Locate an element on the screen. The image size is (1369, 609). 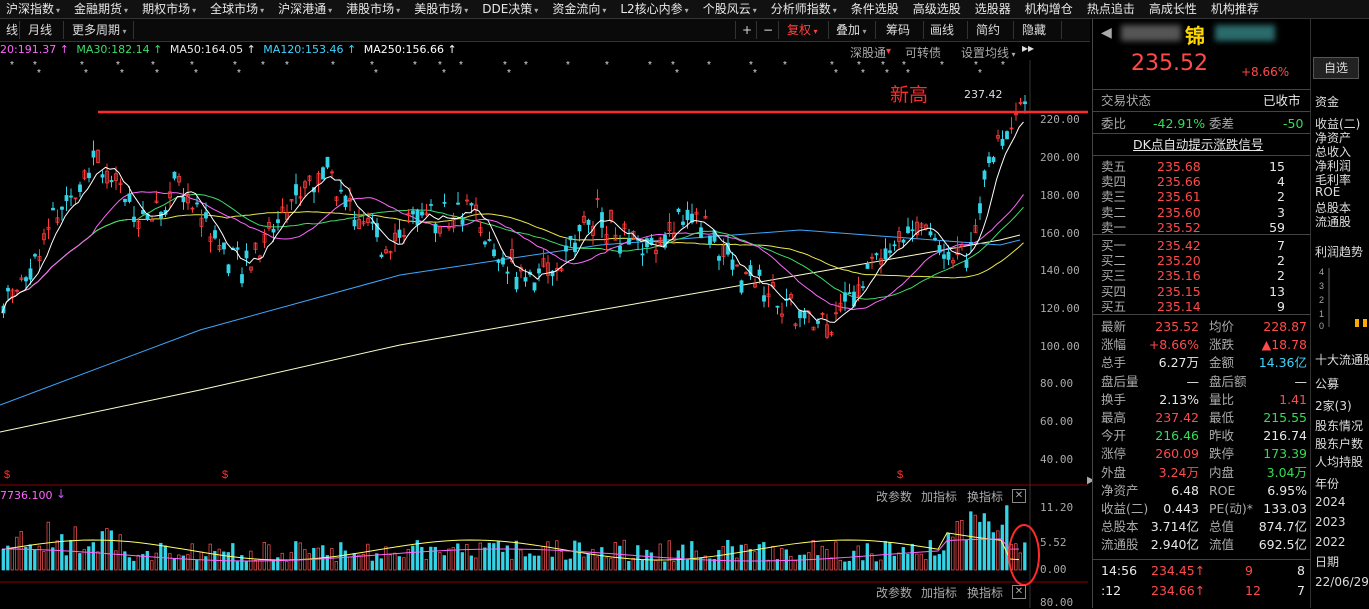
menu-item: 高级选股 is located at coordinates (938, 9).